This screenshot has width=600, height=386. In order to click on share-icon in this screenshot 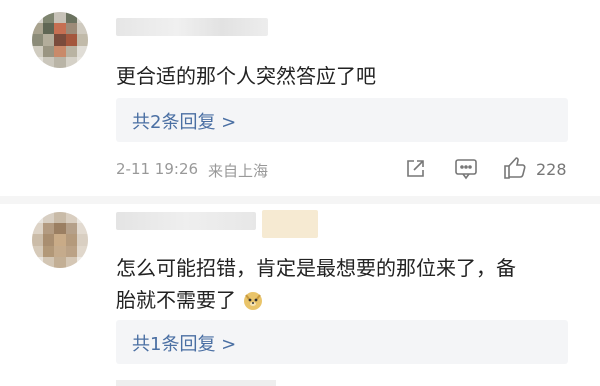, I will do `click(415, 171)`.